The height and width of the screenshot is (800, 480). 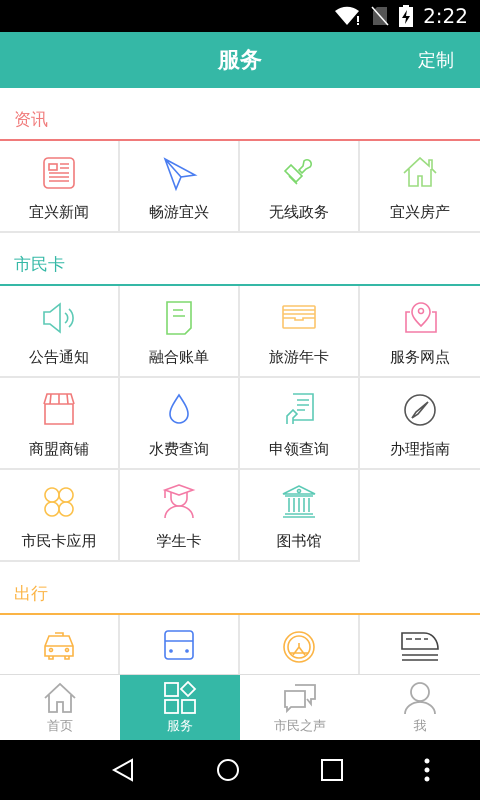 I want to click on service-tile: 公告通知, so click(x=60, y=332).